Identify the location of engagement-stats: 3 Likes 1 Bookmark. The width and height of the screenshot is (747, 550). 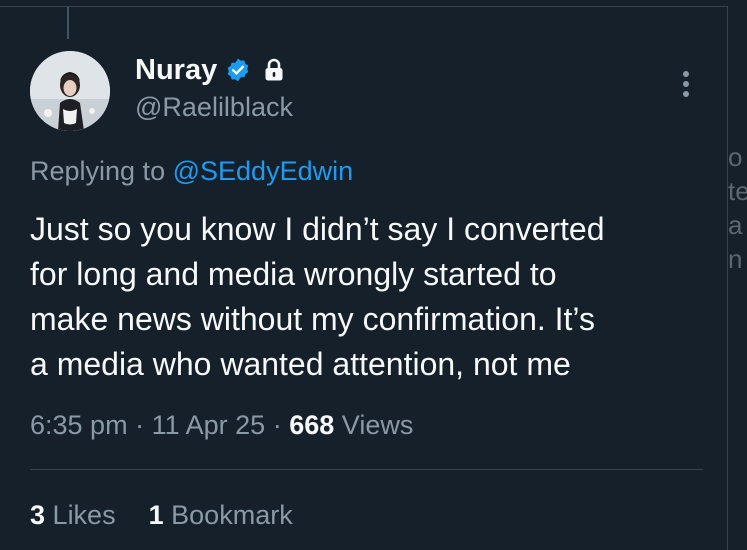
(161, 515).